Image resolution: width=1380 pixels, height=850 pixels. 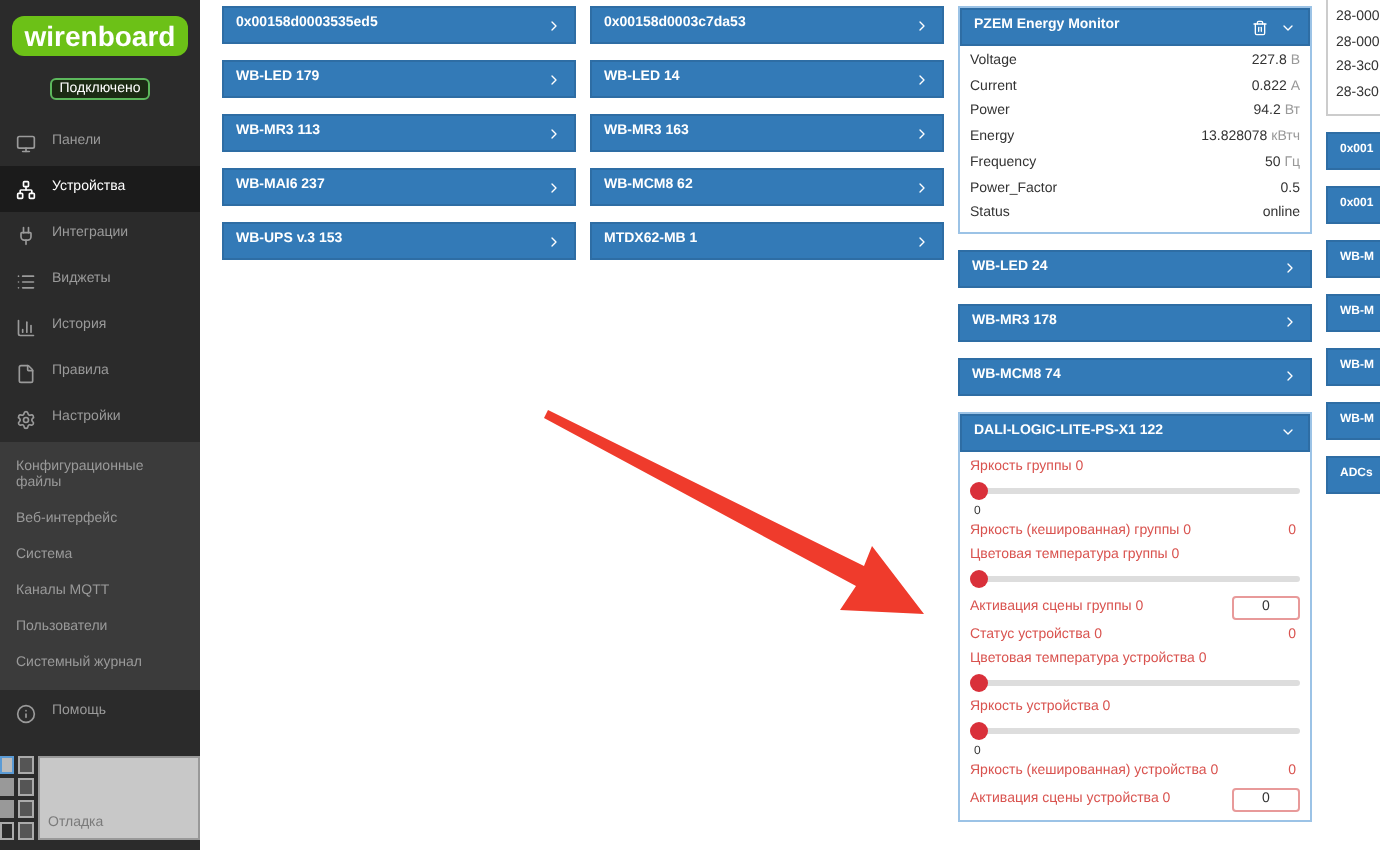 What do you see at coordinates (26, 327) in the screenshot?
I see `bar-chart-icon` at bounding box center [26, 327].